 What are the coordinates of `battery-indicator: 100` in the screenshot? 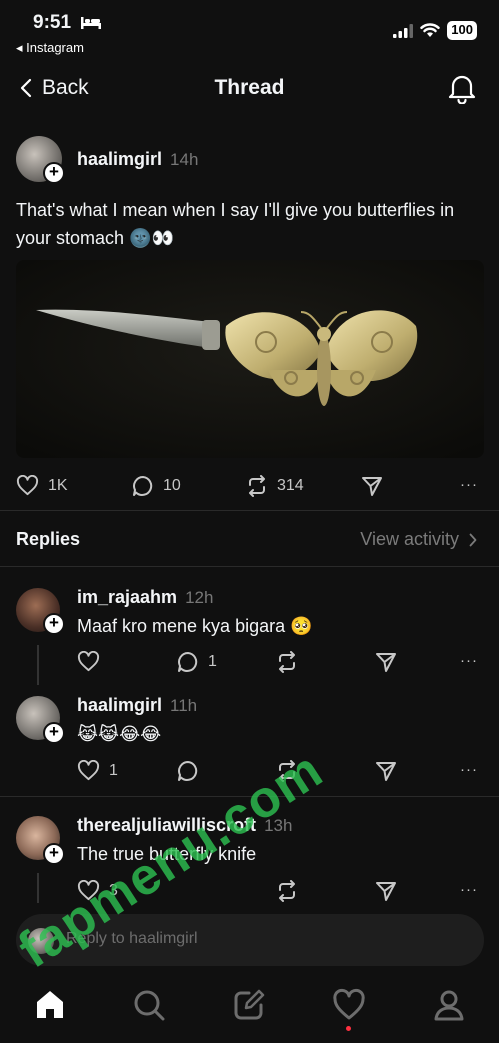 It's located at (462, 30).